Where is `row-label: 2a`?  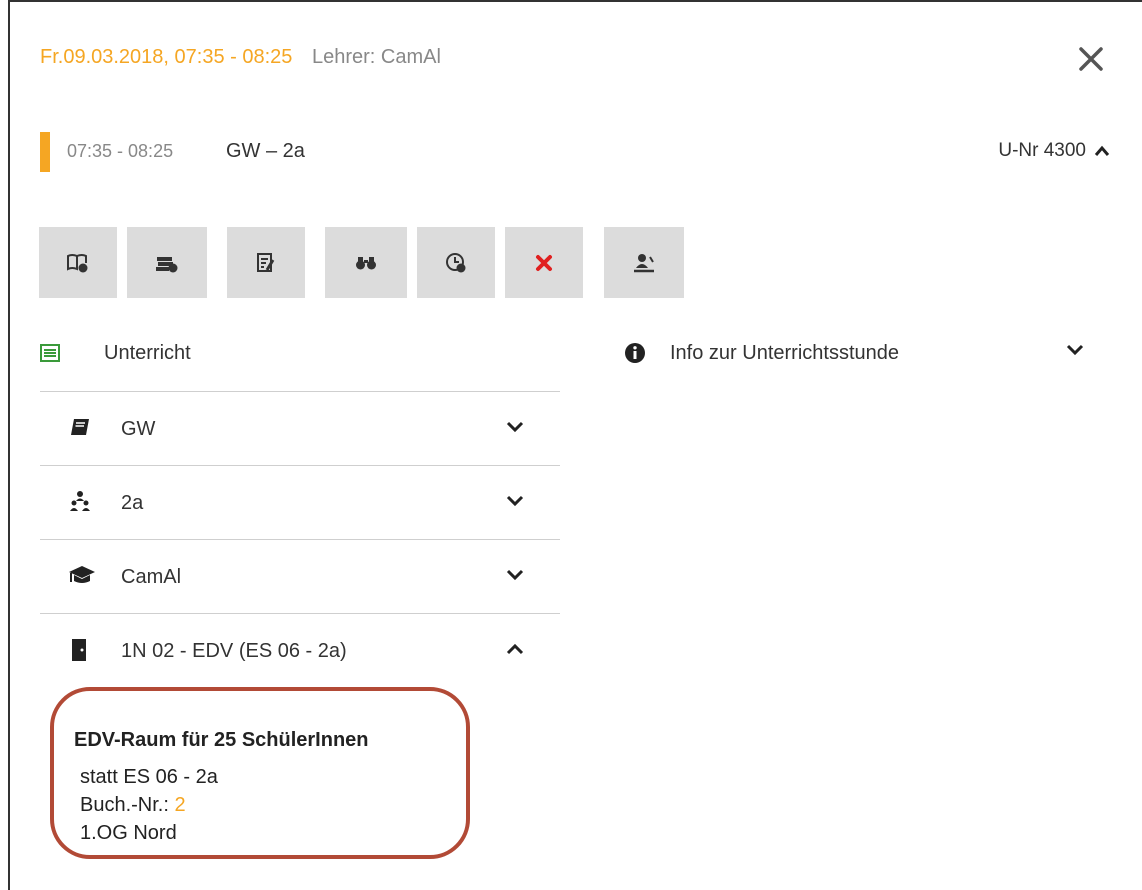
row-label: 2a is located at coordinates (132, 503).